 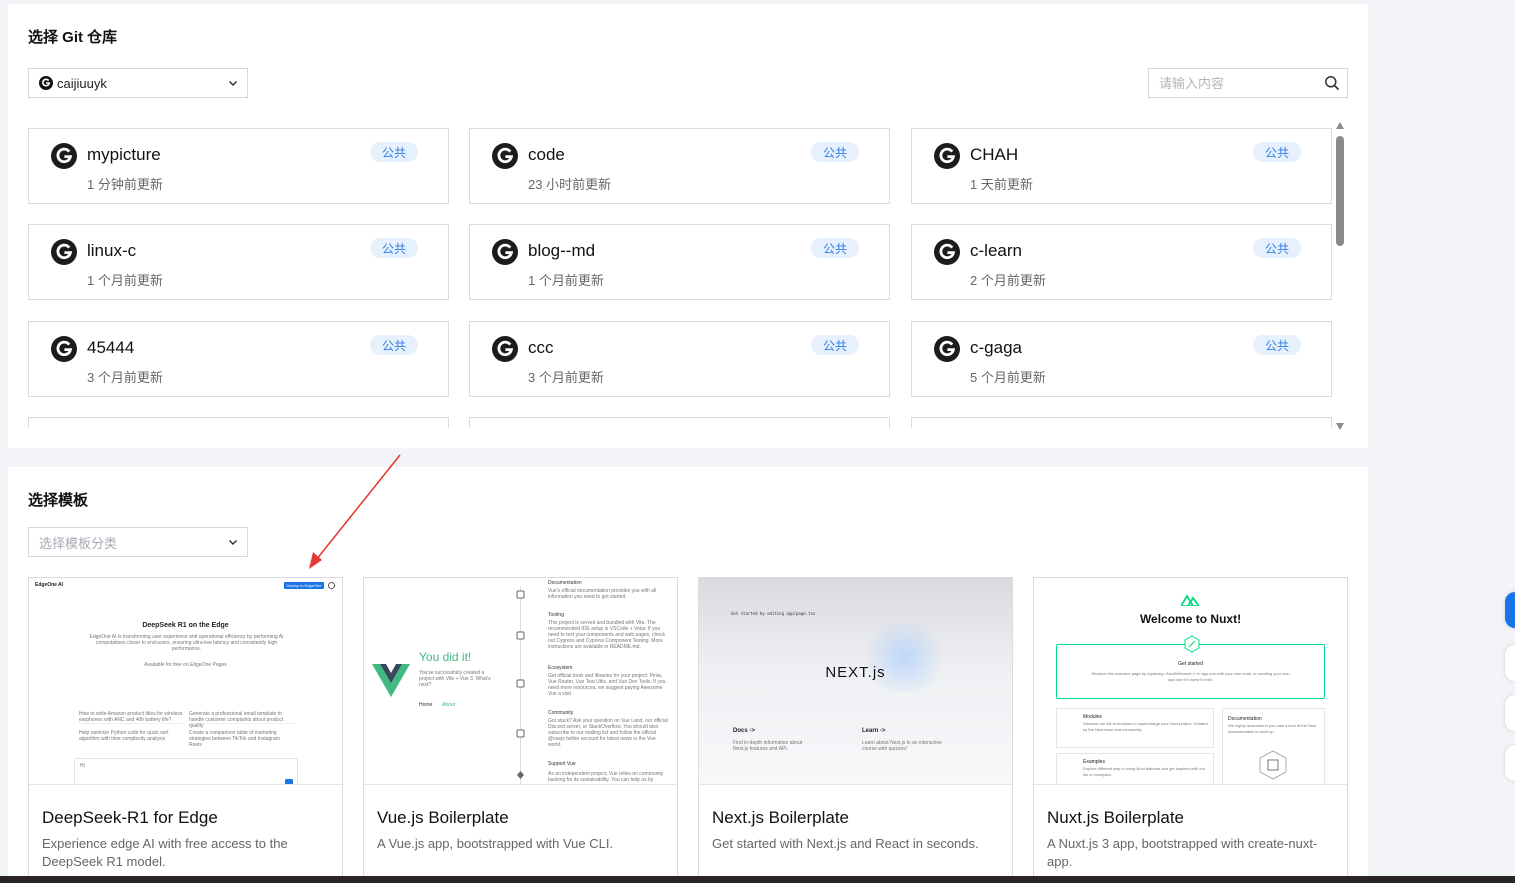 I want to click on preview-headline: You did it!, so click(x=445, y=657).